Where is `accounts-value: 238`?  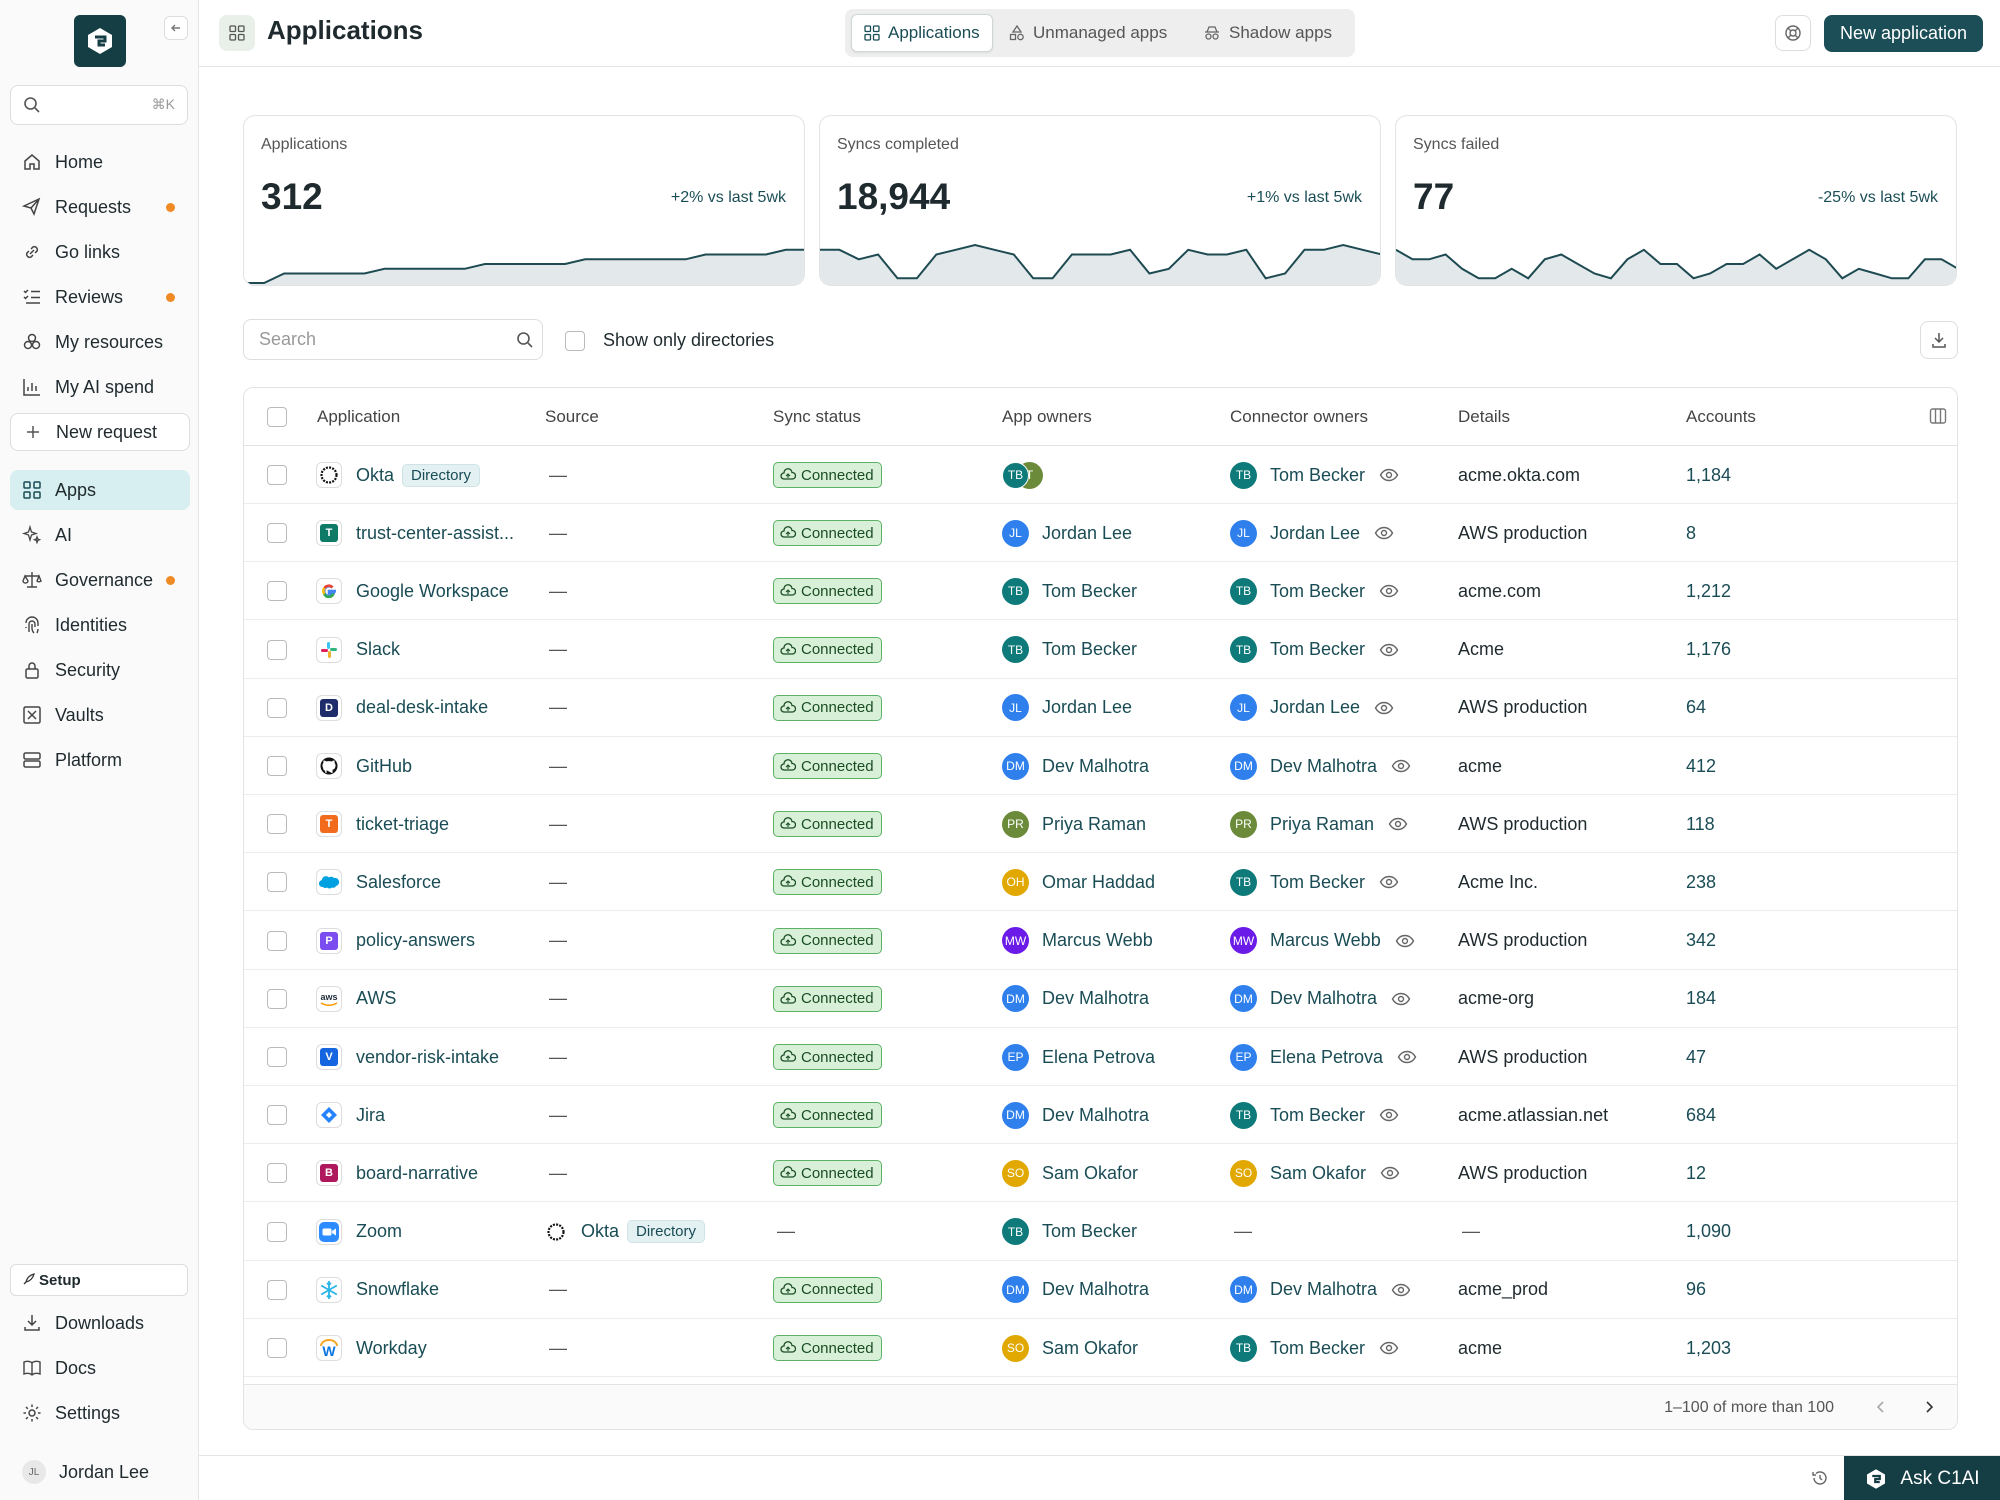
accounts-value: 238 is located at coordinates (1701, 882).